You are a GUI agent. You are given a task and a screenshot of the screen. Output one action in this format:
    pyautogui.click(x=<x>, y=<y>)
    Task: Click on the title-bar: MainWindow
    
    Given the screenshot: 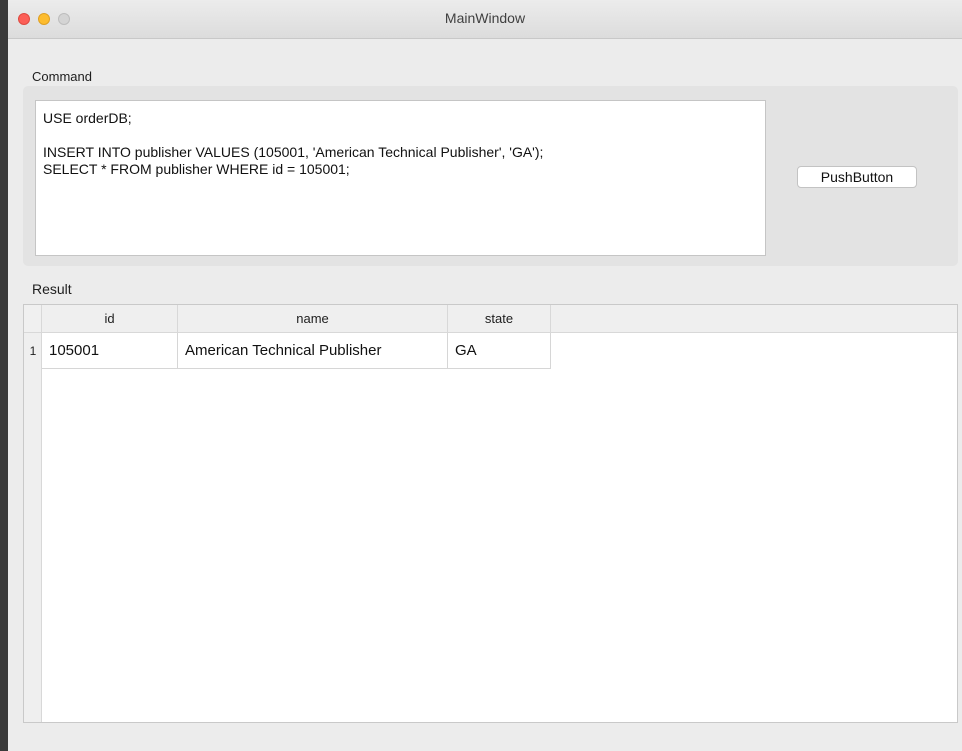 What is the action you would take?
    pyautogui.click(x=485, y=19)
    